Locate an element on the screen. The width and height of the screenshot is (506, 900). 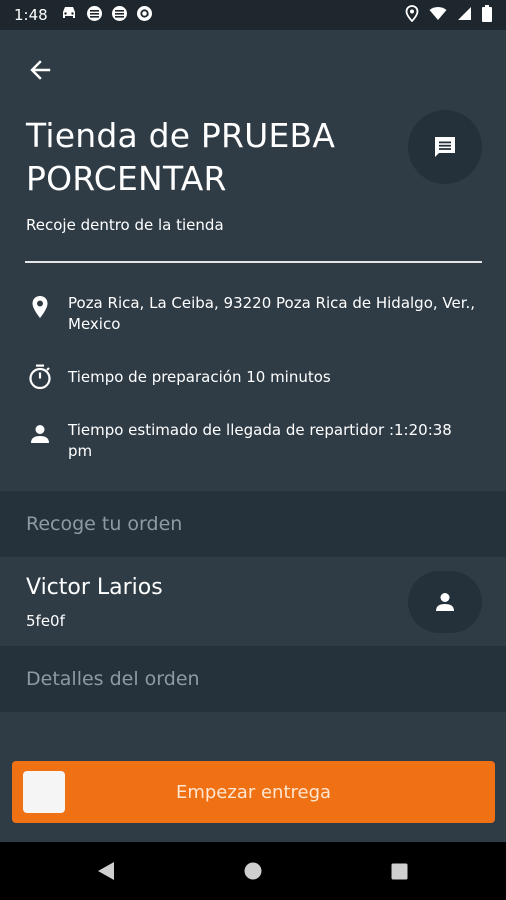
chat-icon is located at coordinates (445, 147).